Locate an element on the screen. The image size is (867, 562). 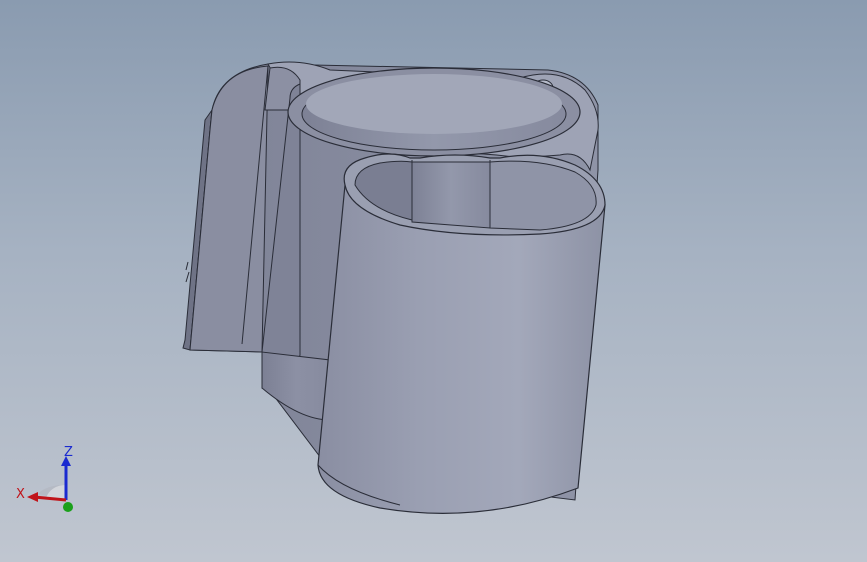
z-axis-label: Z is located at coordinates (68, 452).